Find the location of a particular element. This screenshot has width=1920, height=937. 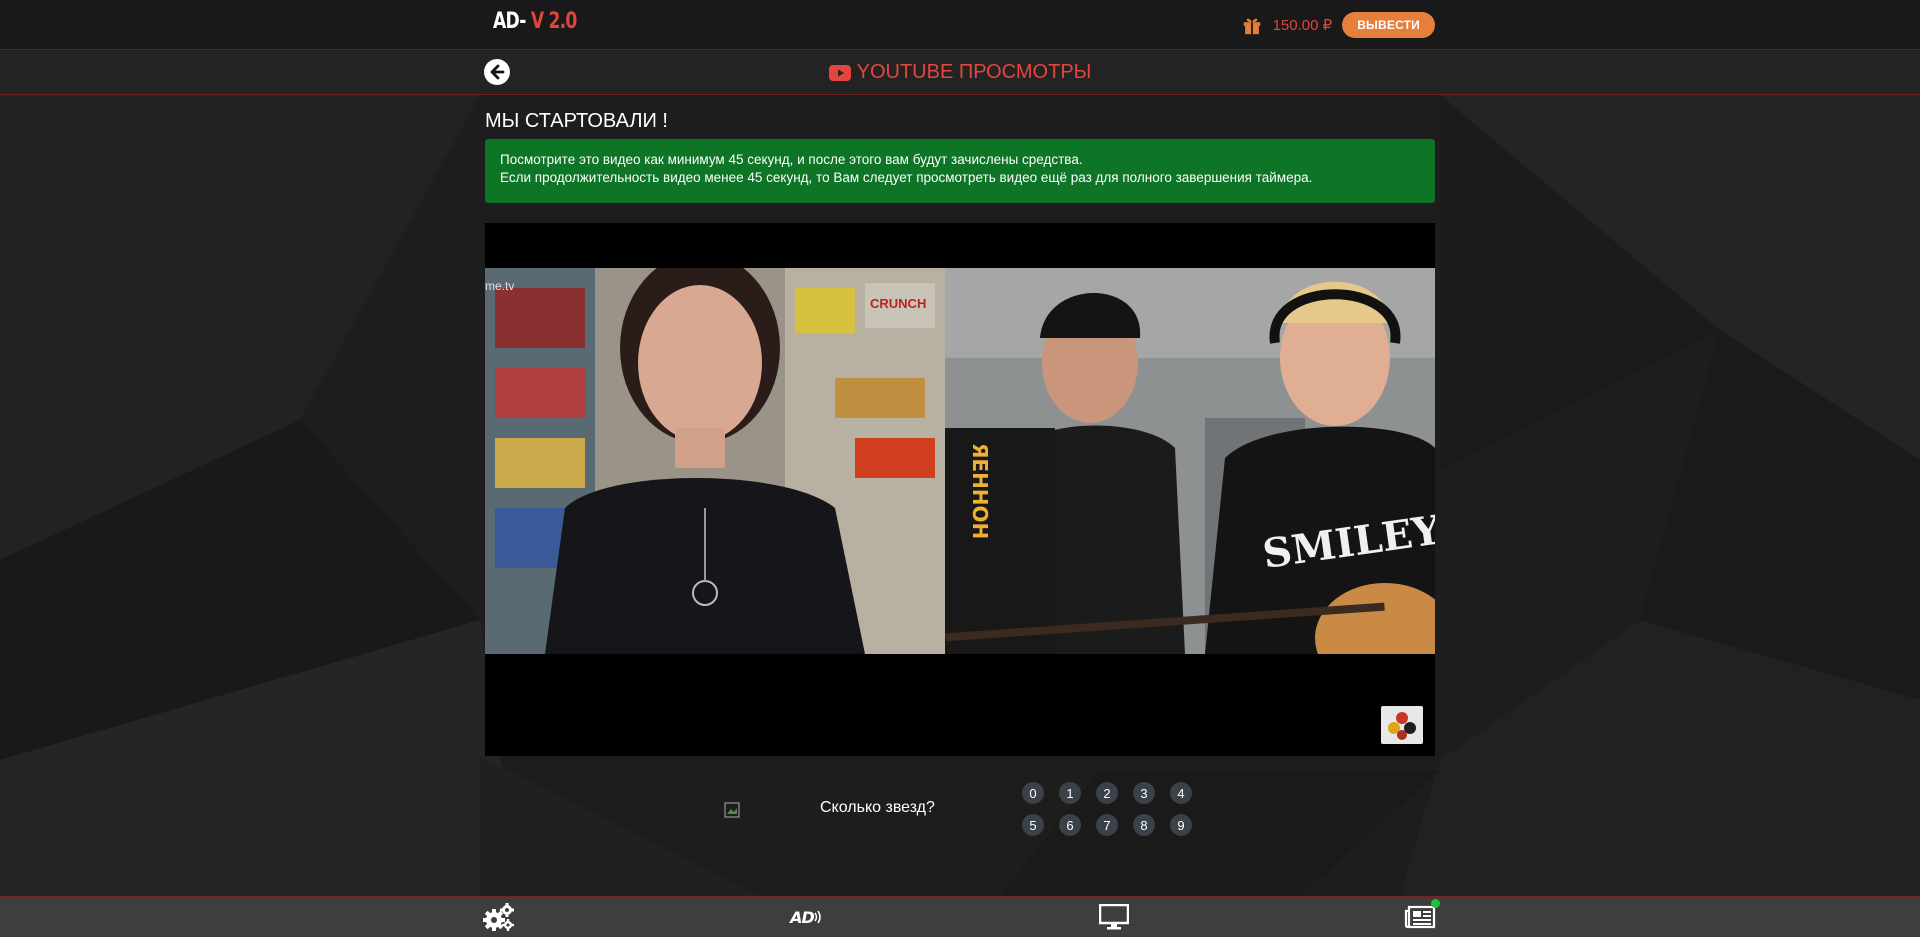

captcha-digit-grid: 0 1 2 3 4 5 6 7 8 9 is located at coordinates (1107, 809).